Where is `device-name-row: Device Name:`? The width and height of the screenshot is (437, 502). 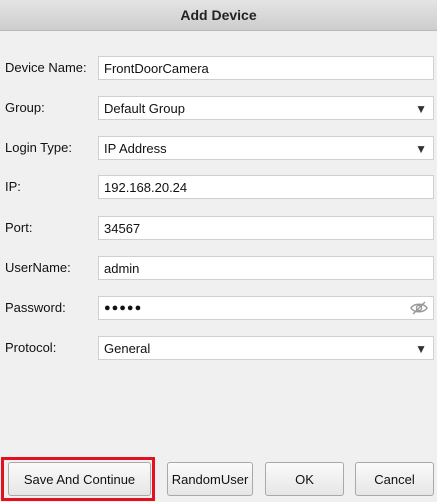 device-name-row: Device Name: is located at coordinates (218, 68).